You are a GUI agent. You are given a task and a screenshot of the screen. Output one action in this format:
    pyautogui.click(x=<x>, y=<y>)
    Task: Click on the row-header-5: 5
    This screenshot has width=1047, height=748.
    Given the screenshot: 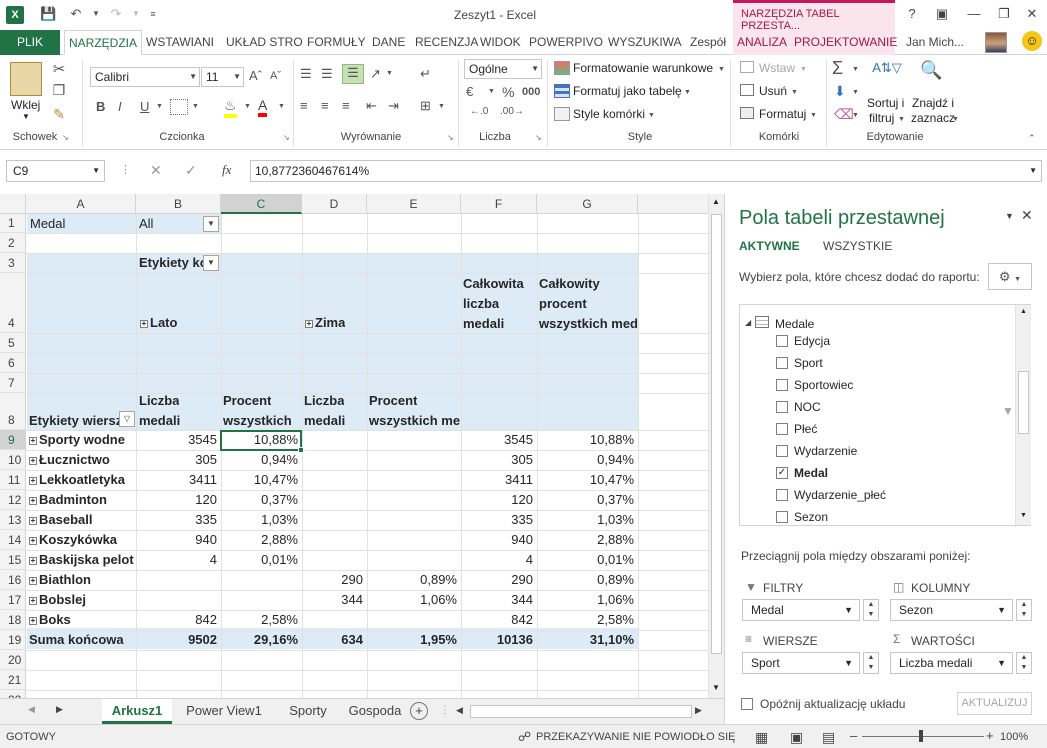 What is the action you would take?
    pyautogui.click(x=13, y=343)
    